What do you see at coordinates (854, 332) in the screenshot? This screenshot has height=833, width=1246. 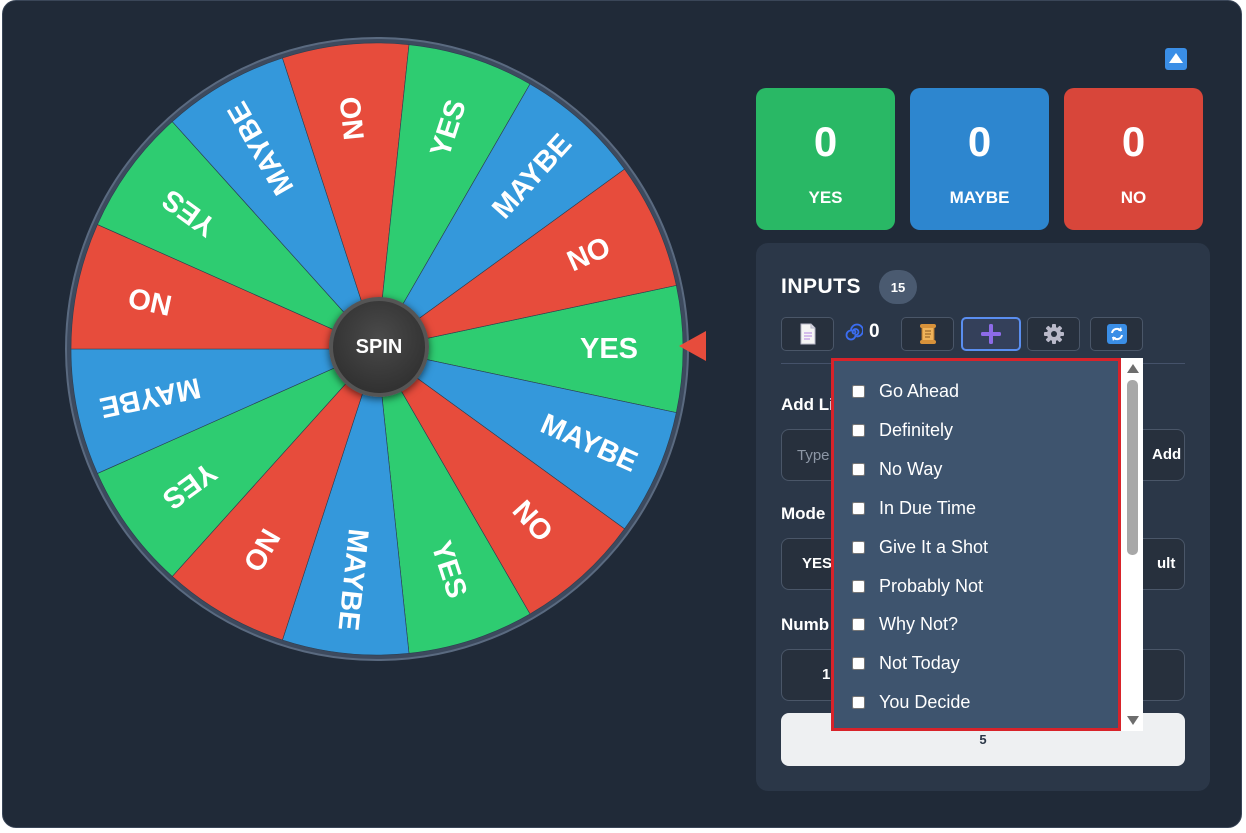 I see `spiral-icon` at bounding box center [854, 332].